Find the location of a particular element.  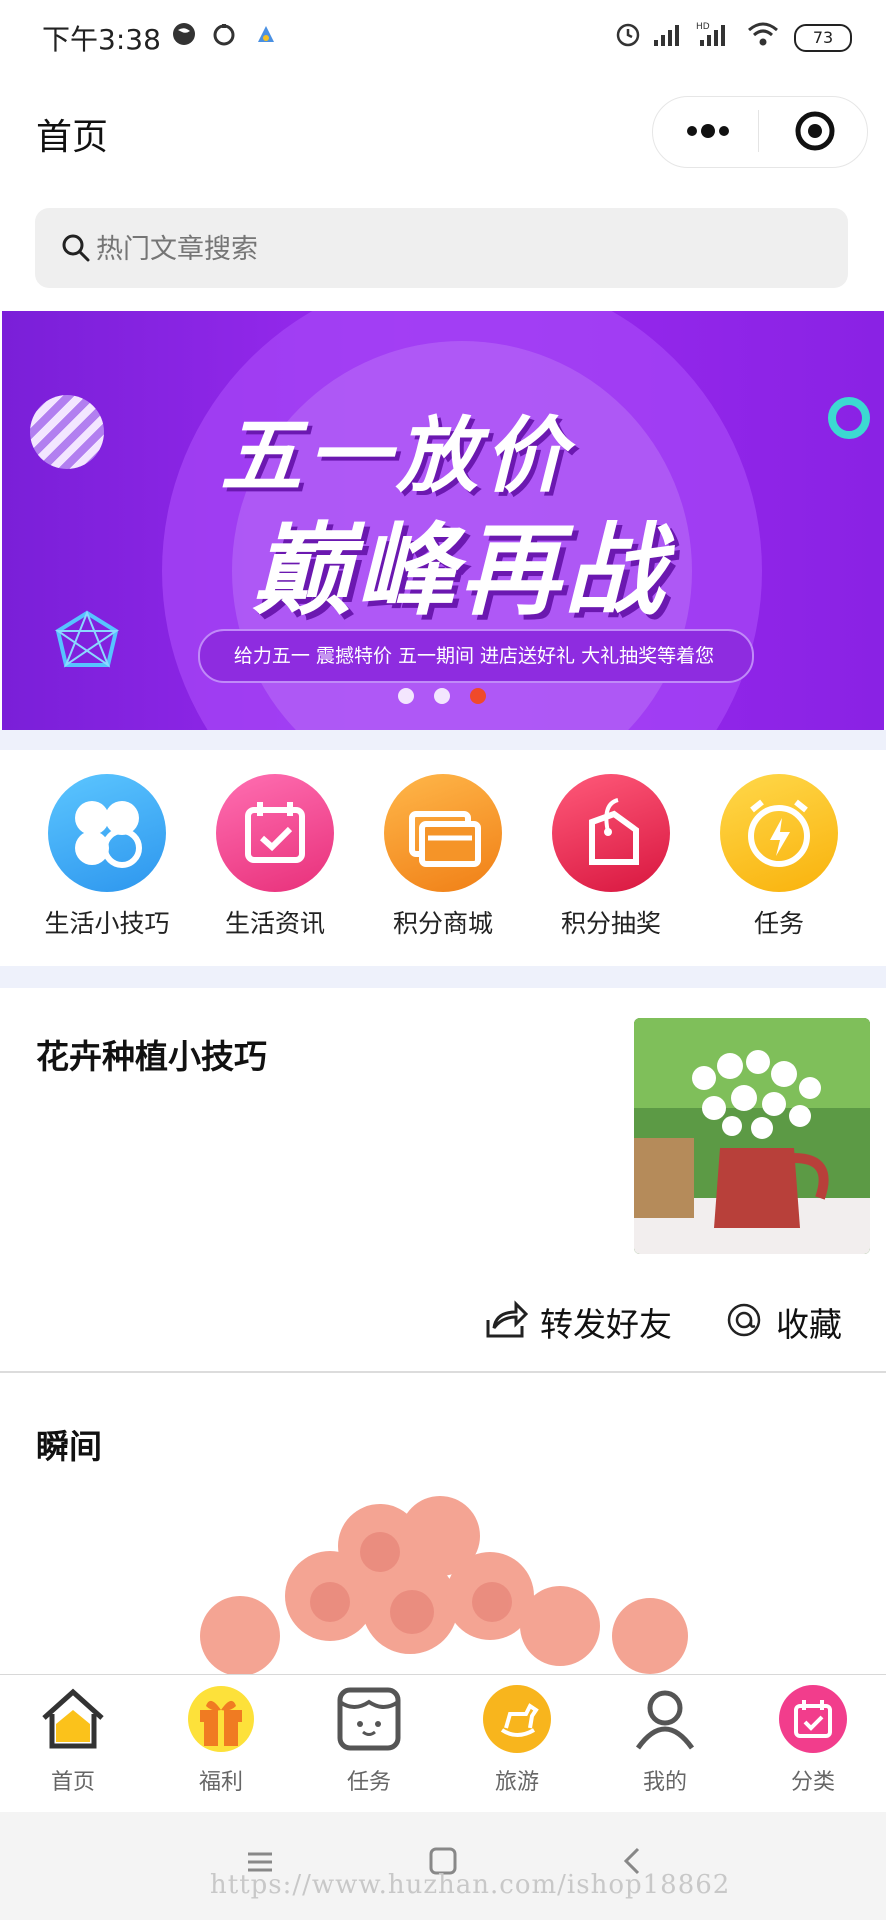

status-time: 下午3:38 is located at coordinates (101, 39).